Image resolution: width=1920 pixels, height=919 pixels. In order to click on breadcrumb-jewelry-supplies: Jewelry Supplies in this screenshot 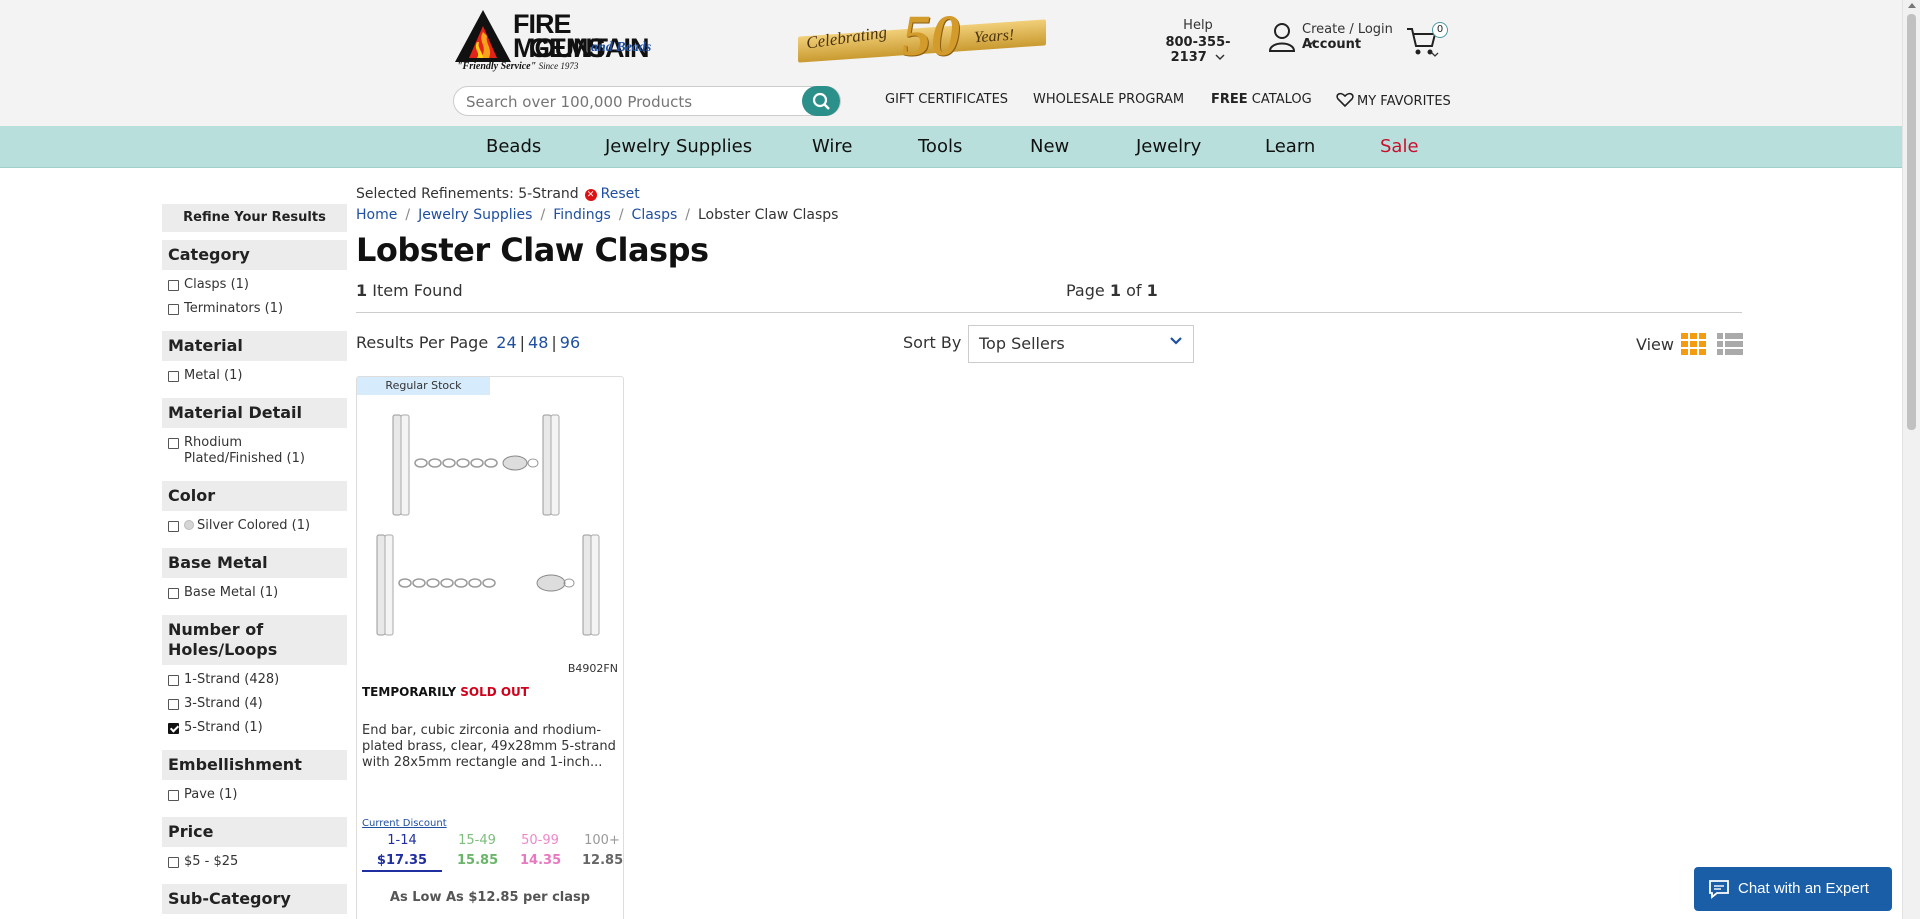, I will do `click(475, 215)`.